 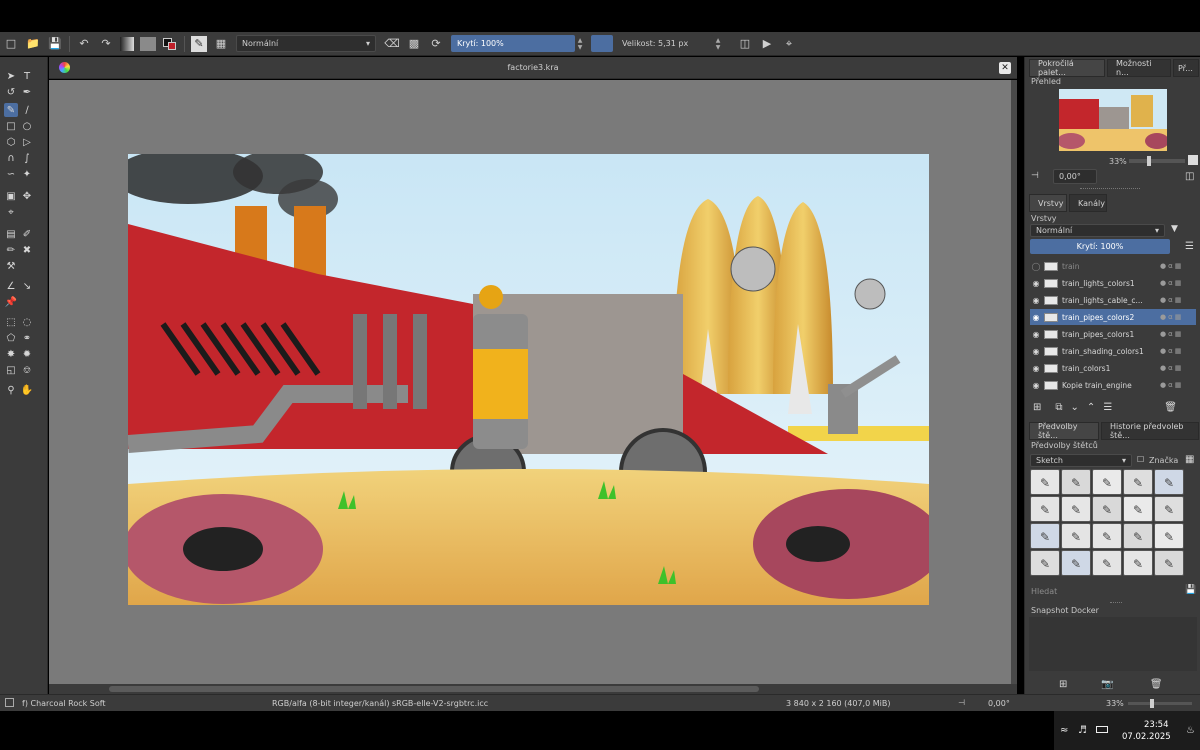 What do you see at coordinates (27, 390) in the screenshot?
I see `pan-tool-icon: ✋` at bounding box center [27, 390].